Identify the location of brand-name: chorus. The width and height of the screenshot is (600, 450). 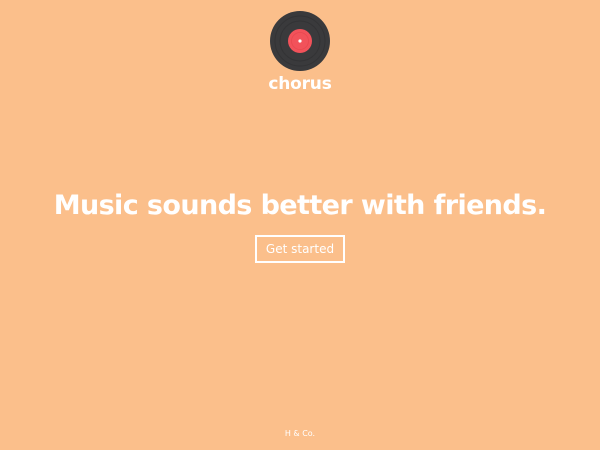
(300, 84).